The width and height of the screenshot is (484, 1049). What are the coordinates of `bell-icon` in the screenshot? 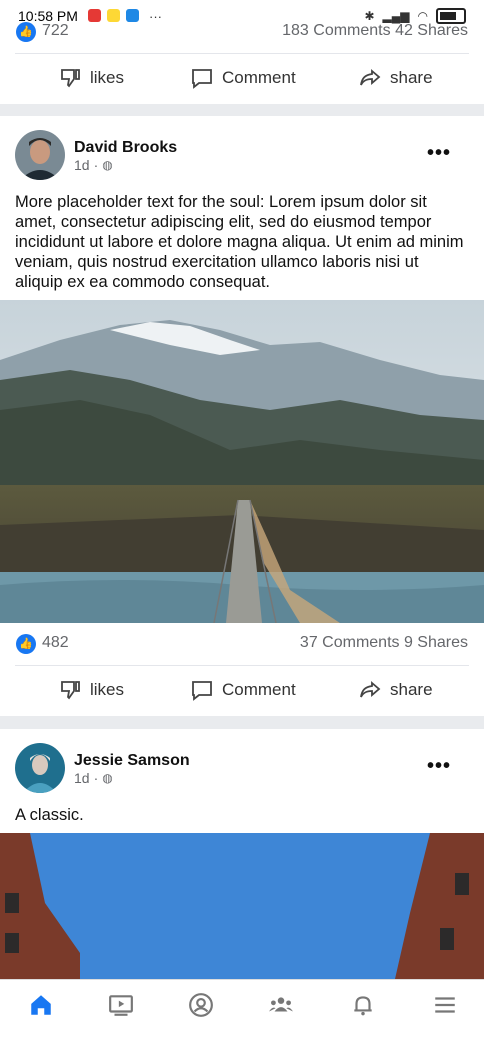 It's located at (363, 1005).